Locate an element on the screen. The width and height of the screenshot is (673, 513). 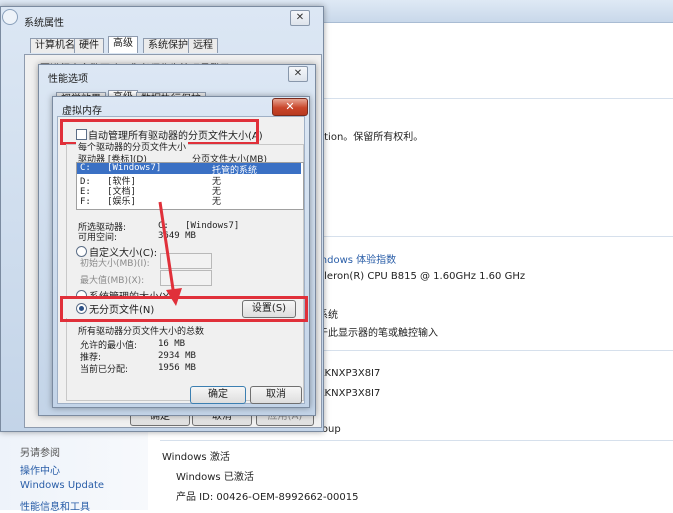
recommended-value: 2934 MB is located at coordinates (177, 356).